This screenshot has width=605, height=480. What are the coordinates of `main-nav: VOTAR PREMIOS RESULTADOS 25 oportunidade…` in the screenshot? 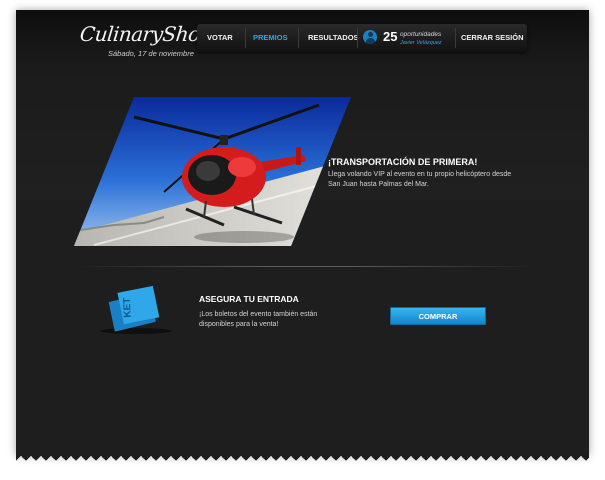 It's located at (362, 38).